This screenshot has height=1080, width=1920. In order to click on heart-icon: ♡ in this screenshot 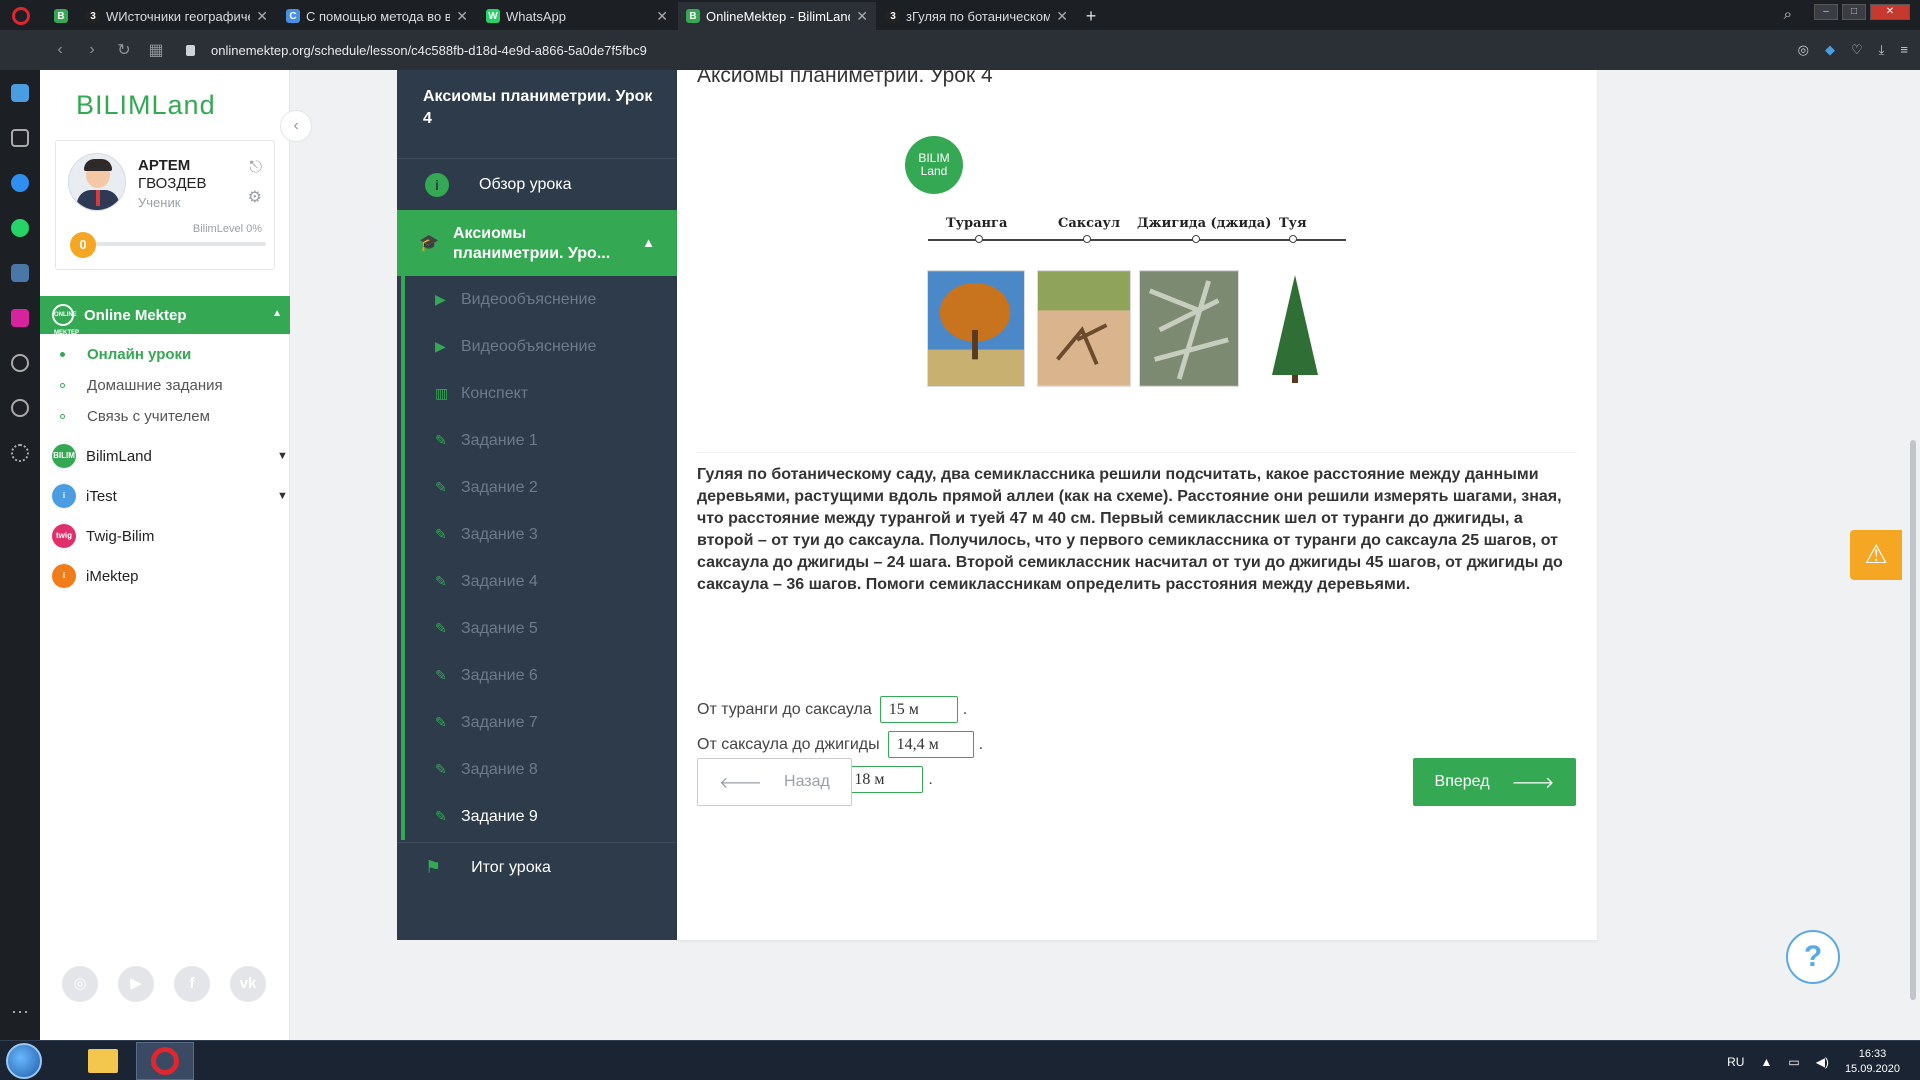, I will do `click(1857, 50)`.